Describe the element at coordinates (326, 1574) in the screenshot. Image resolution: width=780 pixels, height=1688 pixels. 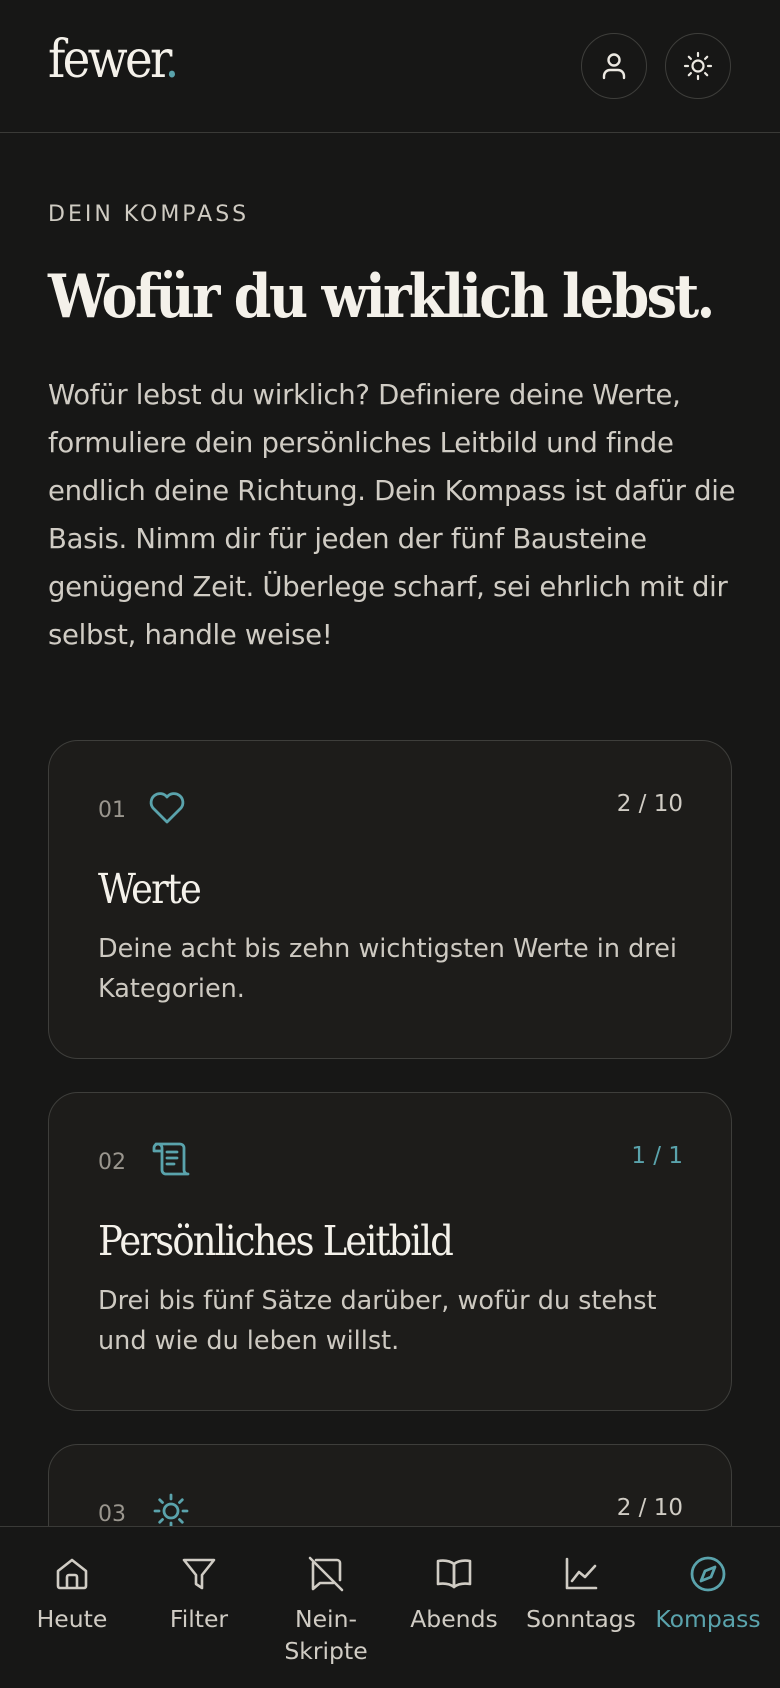
I see `message-off-icon` at that location.